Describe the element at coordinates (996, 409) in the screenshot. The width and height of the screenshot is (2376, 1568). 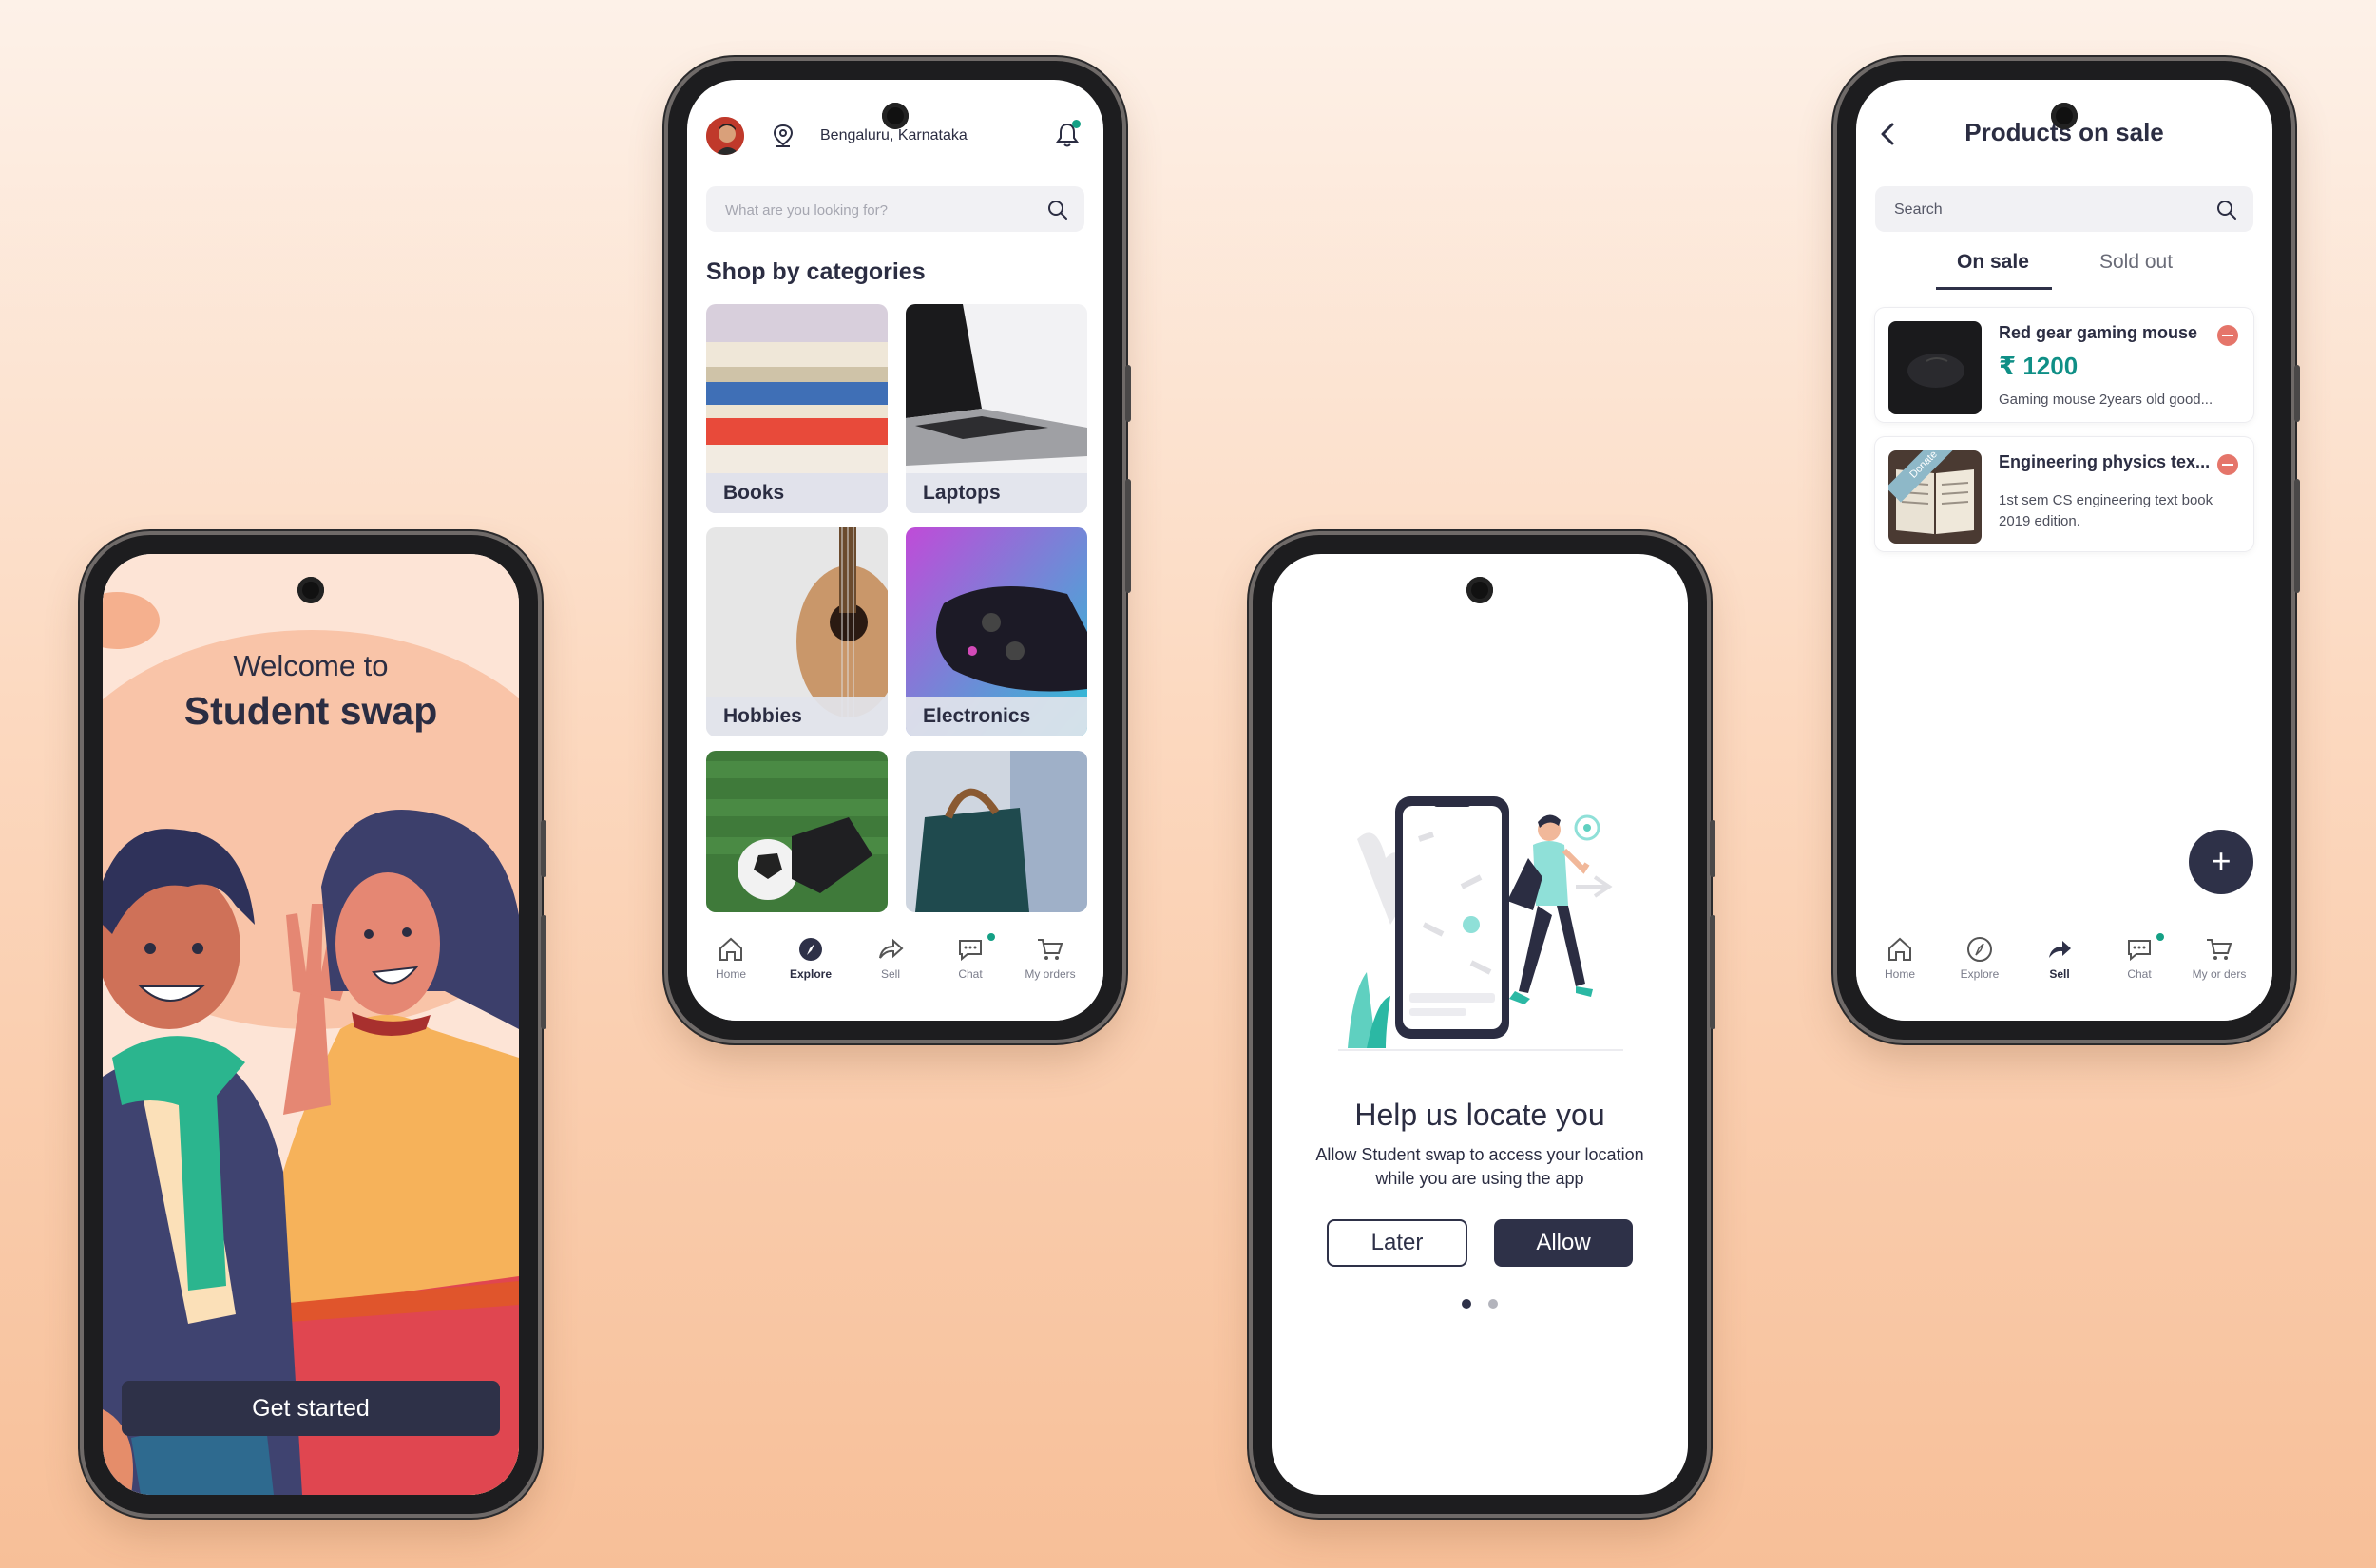
I see `category-laptops: Laptops` at that location.